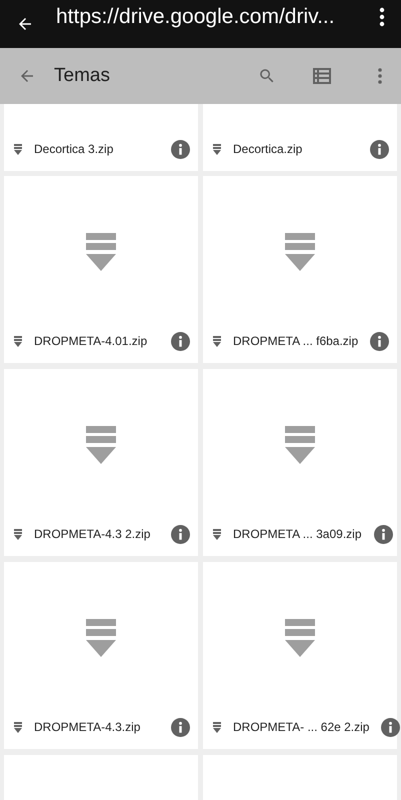 Image resolution: width=401 pixels, height=800 pixels. I want to click on file-name: Decortica 3.zip, so click(74, 149).